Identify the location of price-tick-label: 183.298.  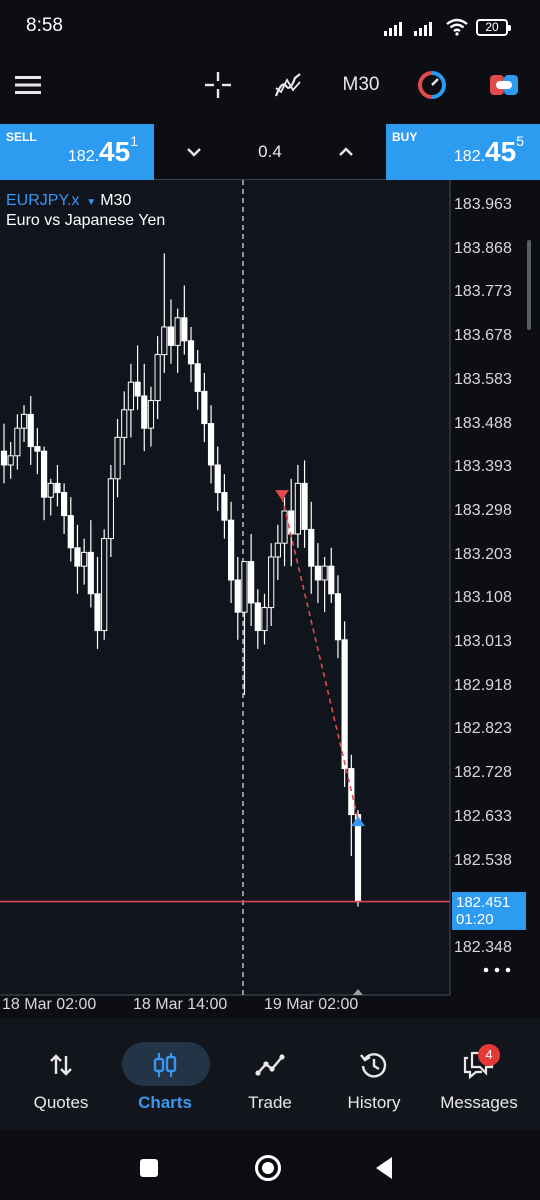
(483, 510).